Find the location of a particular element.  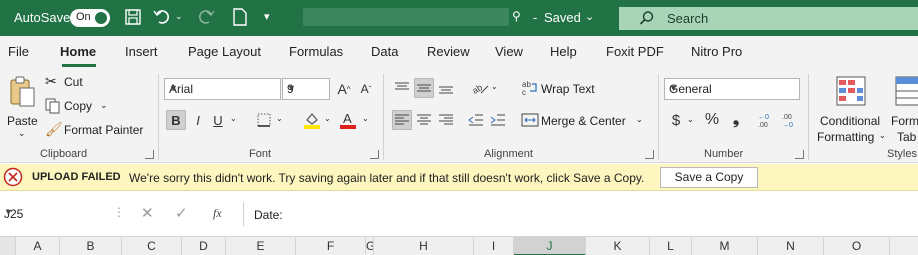

cut-button: Cut is located at coordinates (73, 82).